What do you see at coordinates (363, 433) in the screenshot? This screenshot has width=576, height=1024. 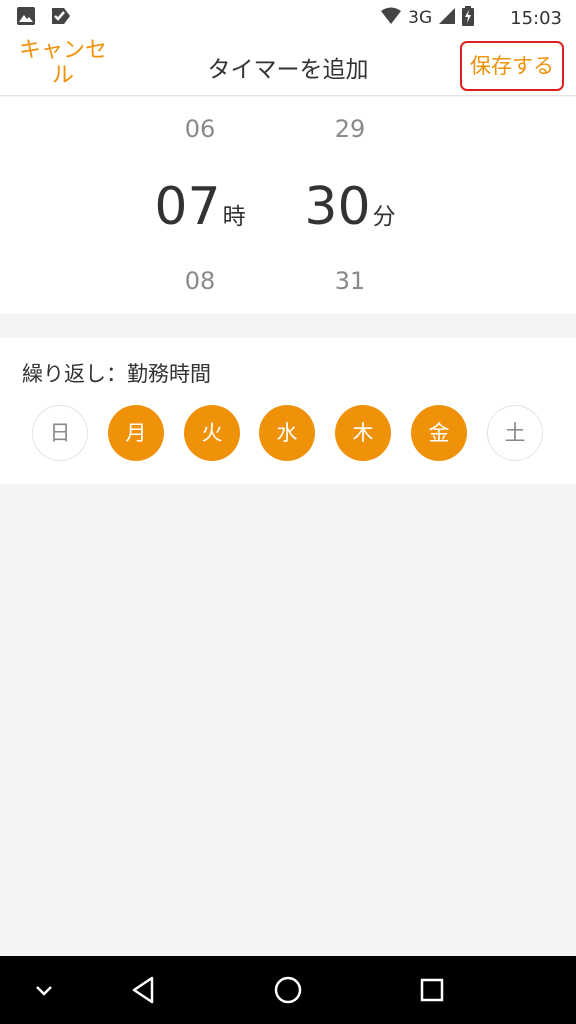 I see `day-thursday: 木` at bounding box center [363, 433].